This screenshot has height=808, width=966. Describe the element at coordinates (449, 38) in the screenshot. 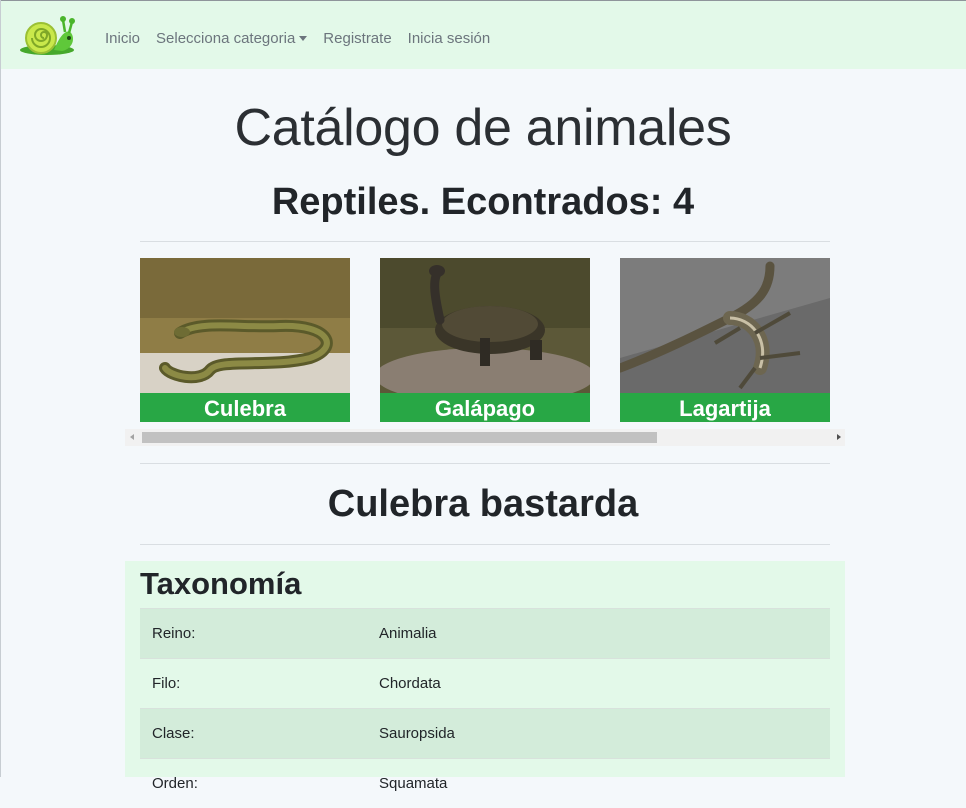

I see `nav-link-inicia-sesion: Inicia sesión` at that location.